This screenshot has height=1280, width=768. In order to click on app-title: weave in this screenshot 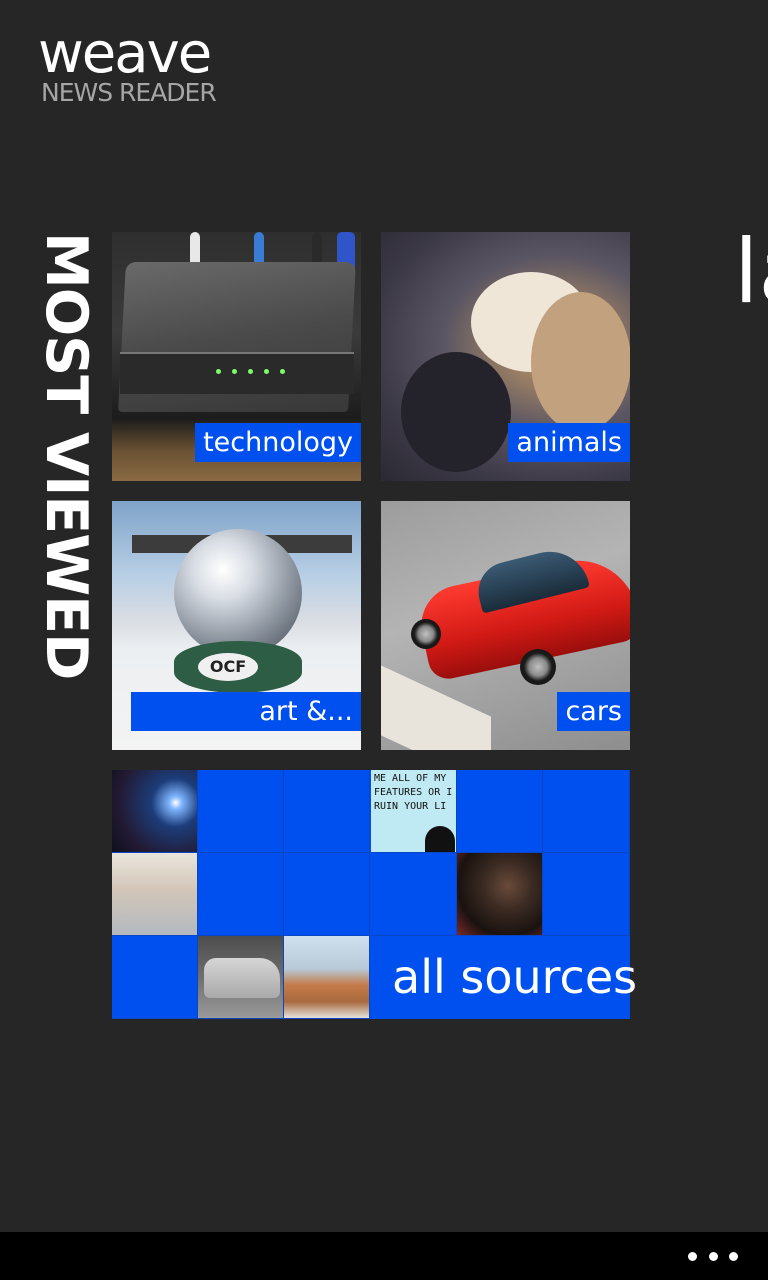, I will do `click(125, 53)`.